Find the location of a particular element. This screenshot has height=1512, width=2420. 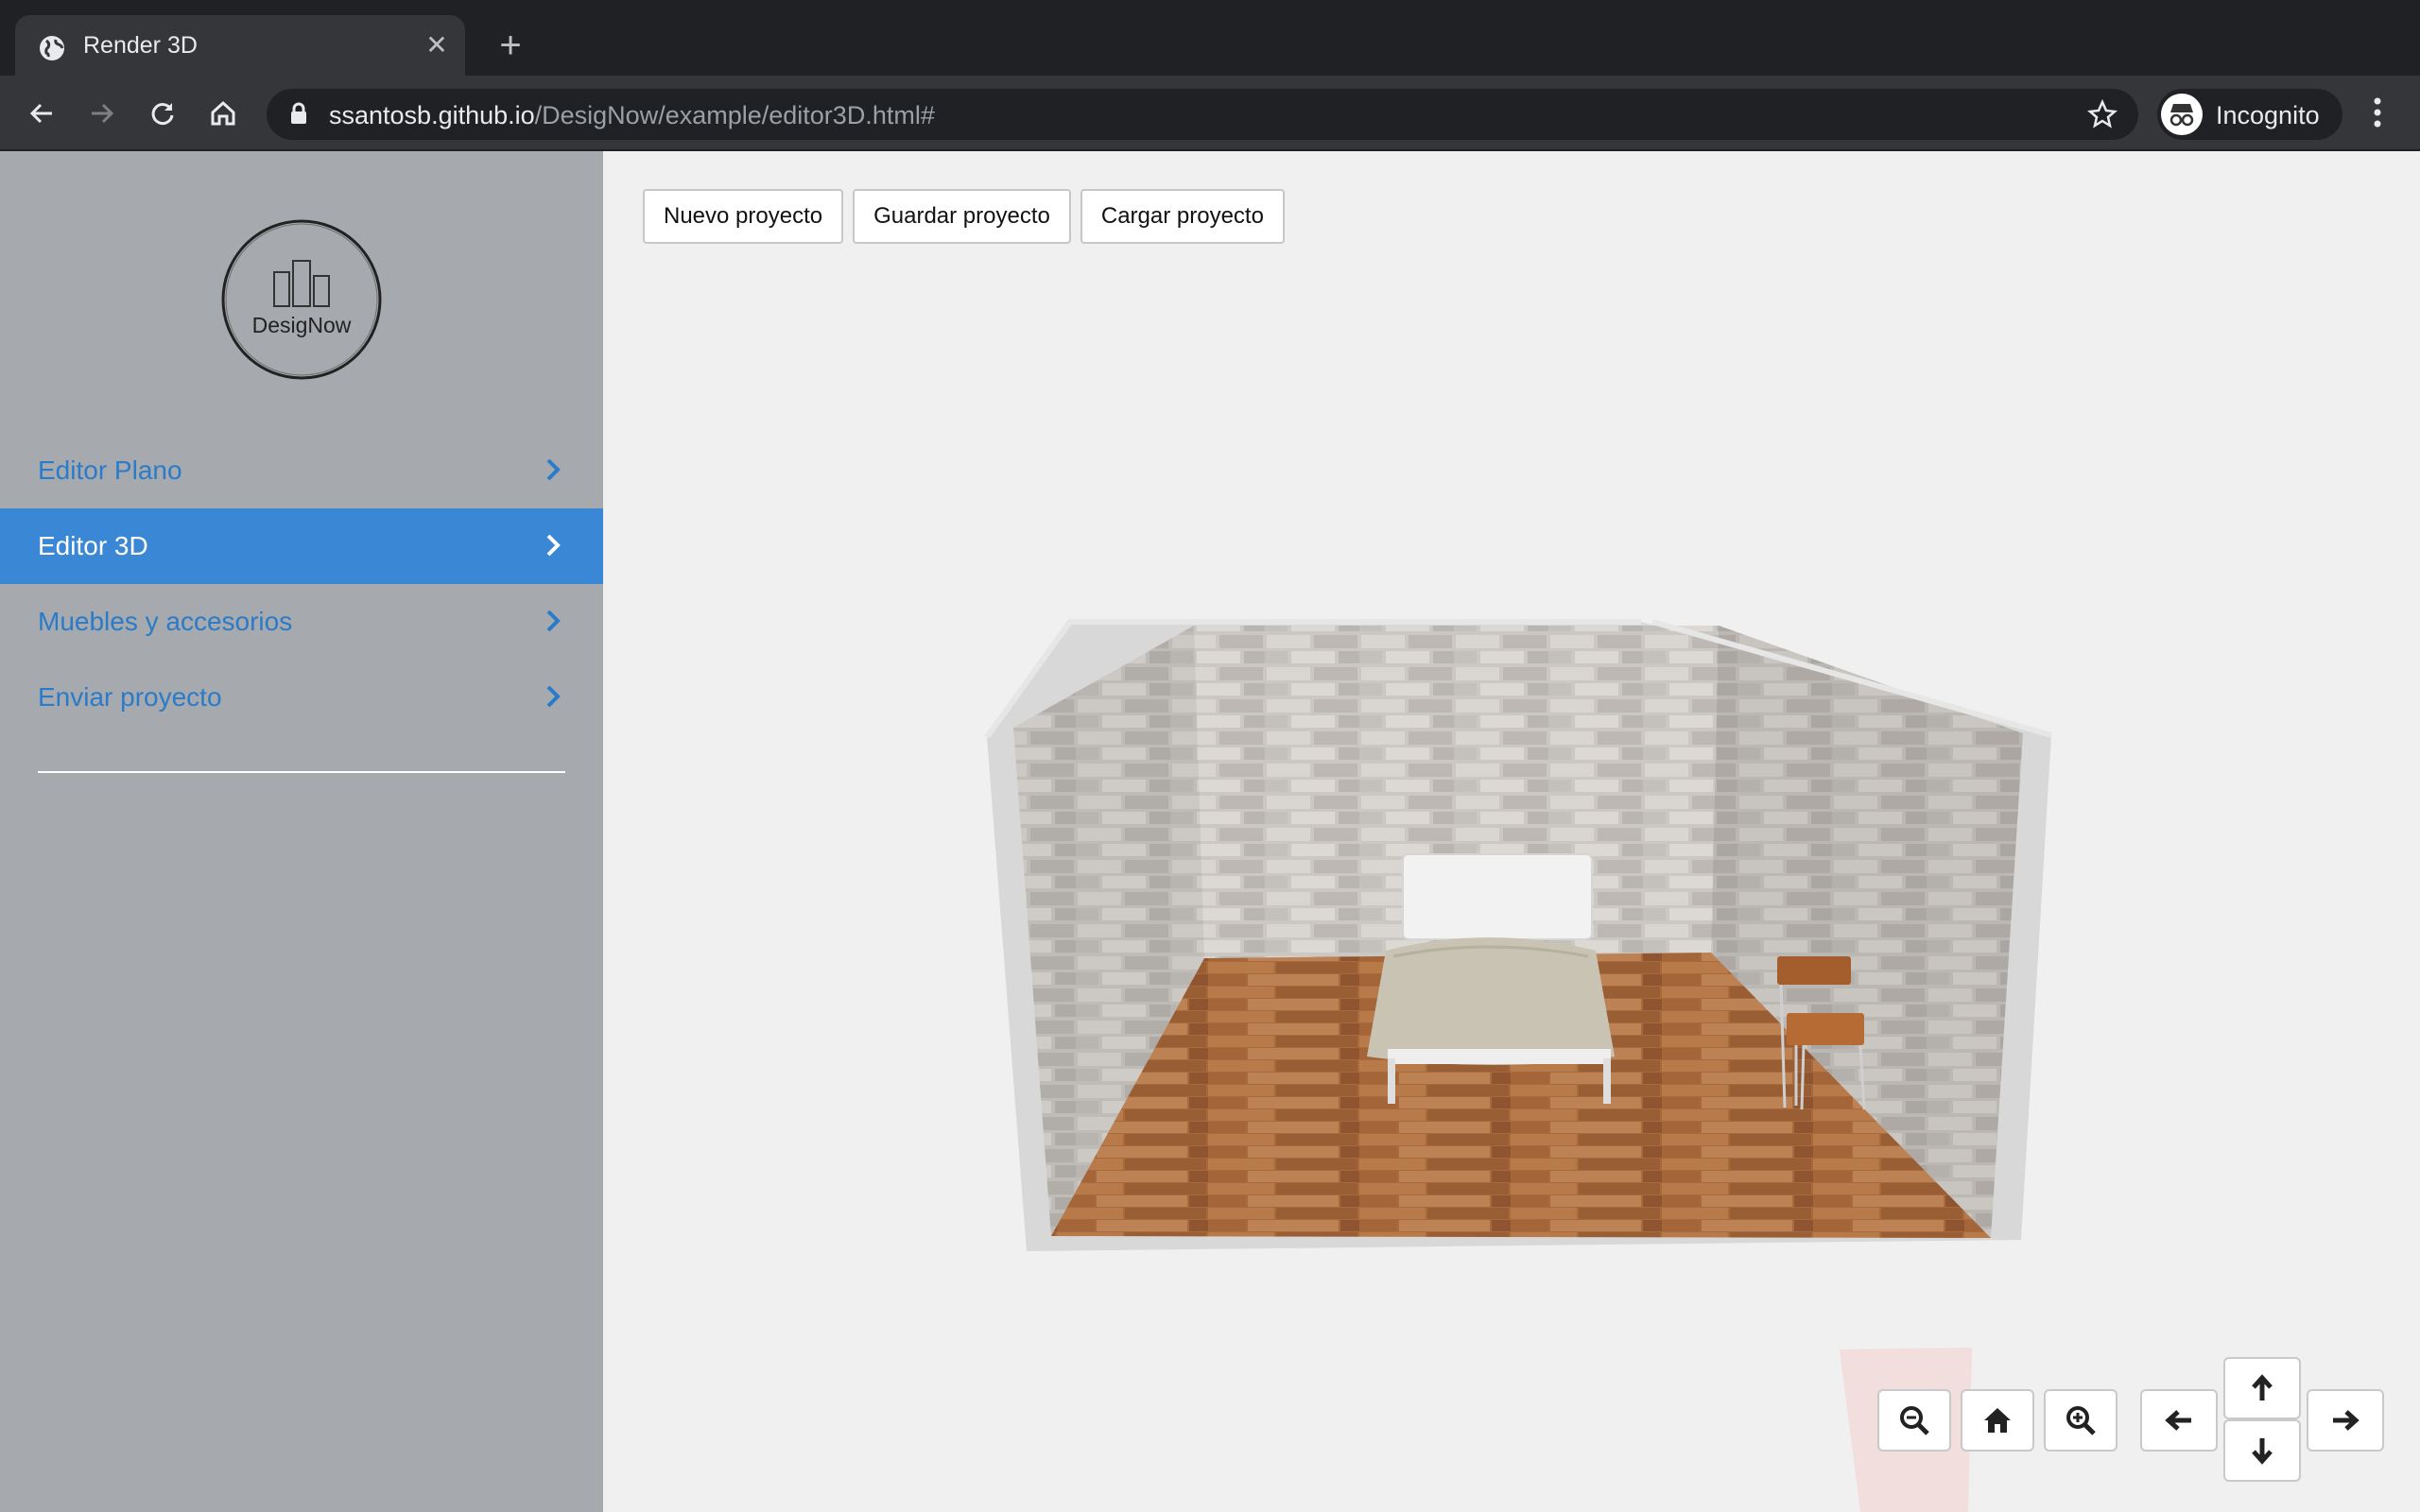

sidebar-item-enviar: Enviar proyecto is located at coordinates (302, 697).